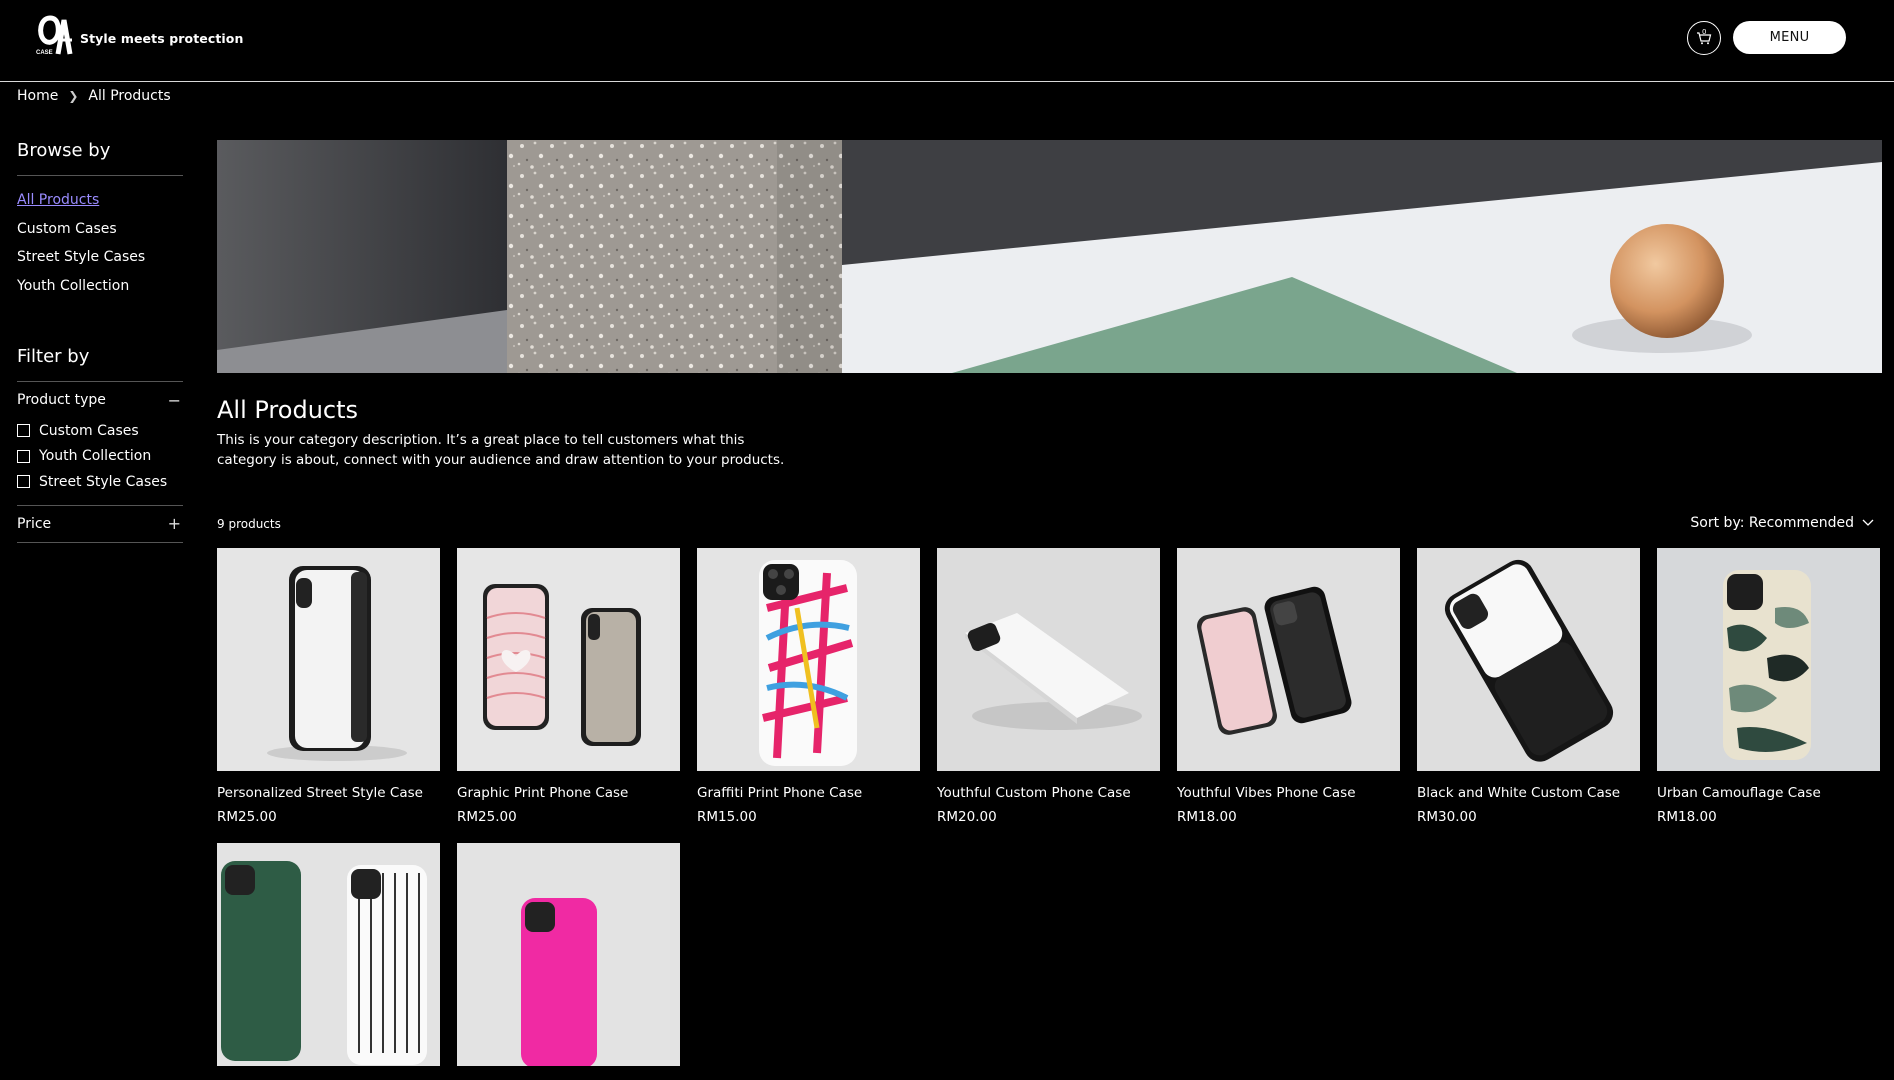  What do you see at coordinates (288, 410) in the screenshot?
I see `page-title: All Products` at bounding box center [288, 410].